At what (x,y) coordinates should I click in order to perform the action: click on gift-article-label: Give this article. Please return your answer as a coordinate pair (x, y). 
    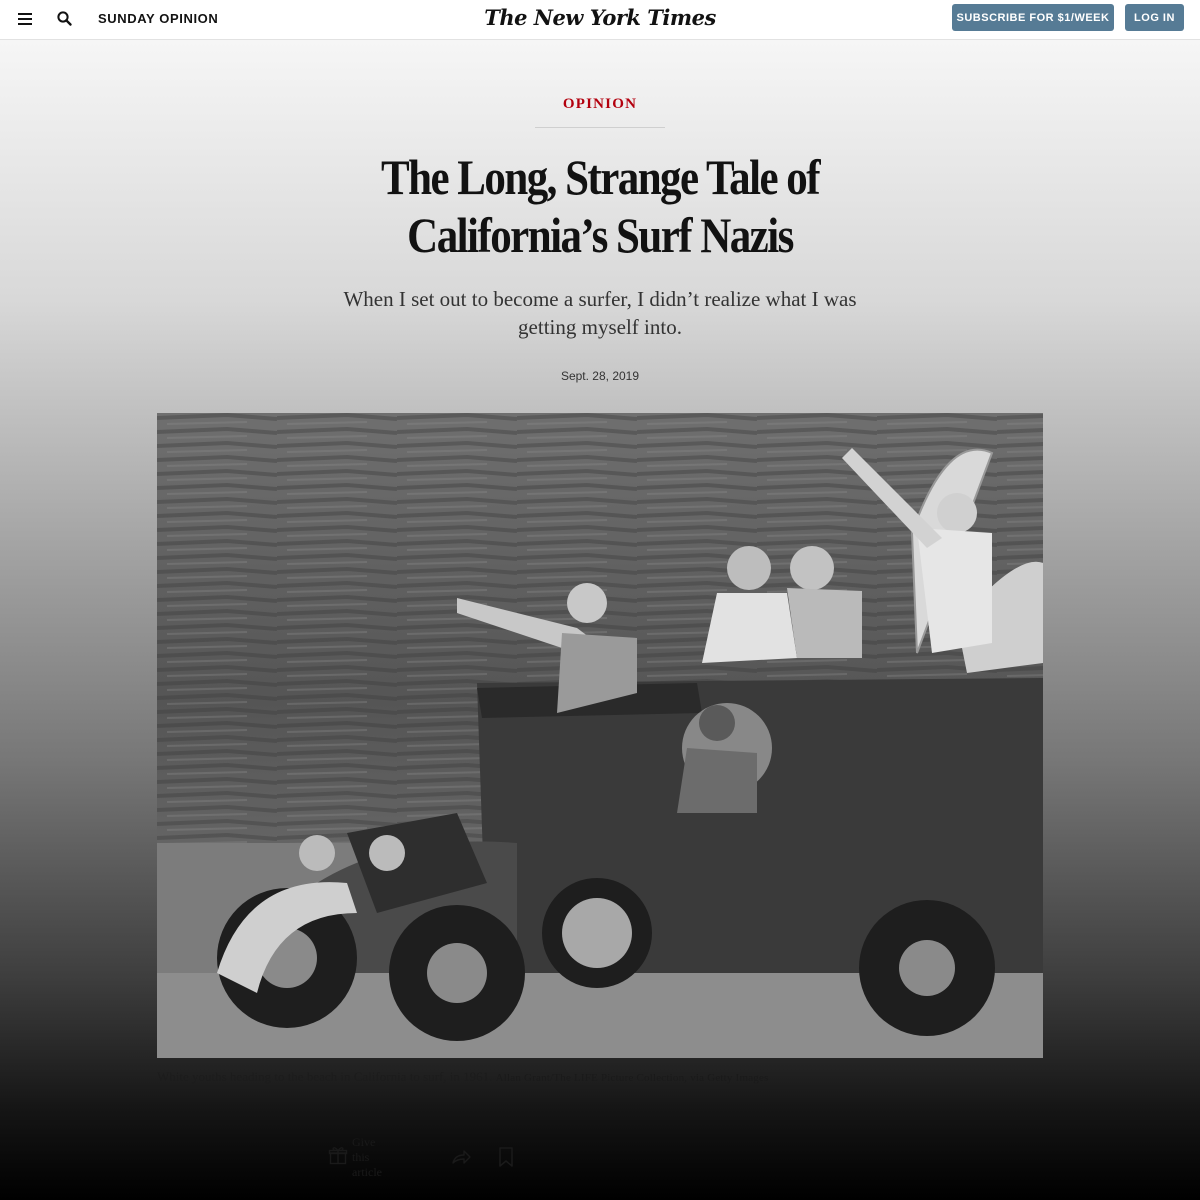
    Looking at the image, I should click on (367, 1156).